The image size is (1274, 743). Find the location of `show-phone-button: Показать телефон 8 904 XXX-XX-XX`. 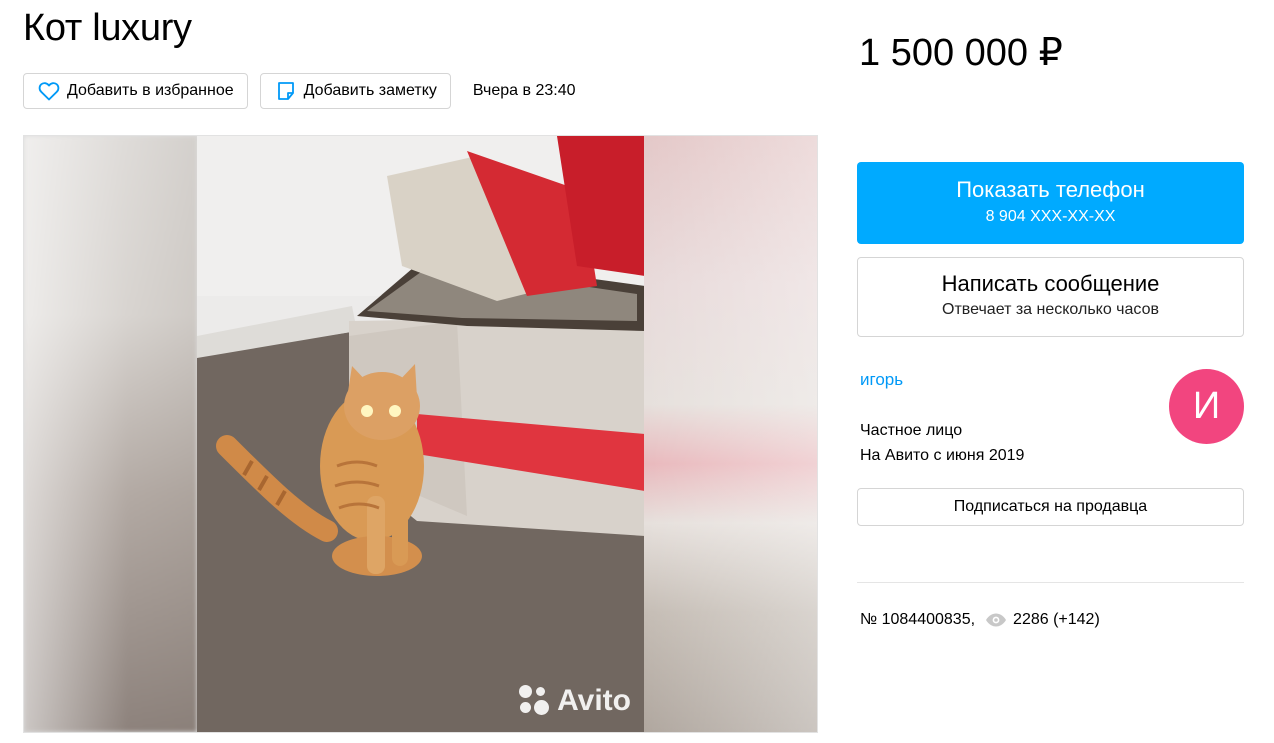

show-phone-button: Показать телефон 8 904 XXX-XX-XX is located at coordinates (1050, 203).